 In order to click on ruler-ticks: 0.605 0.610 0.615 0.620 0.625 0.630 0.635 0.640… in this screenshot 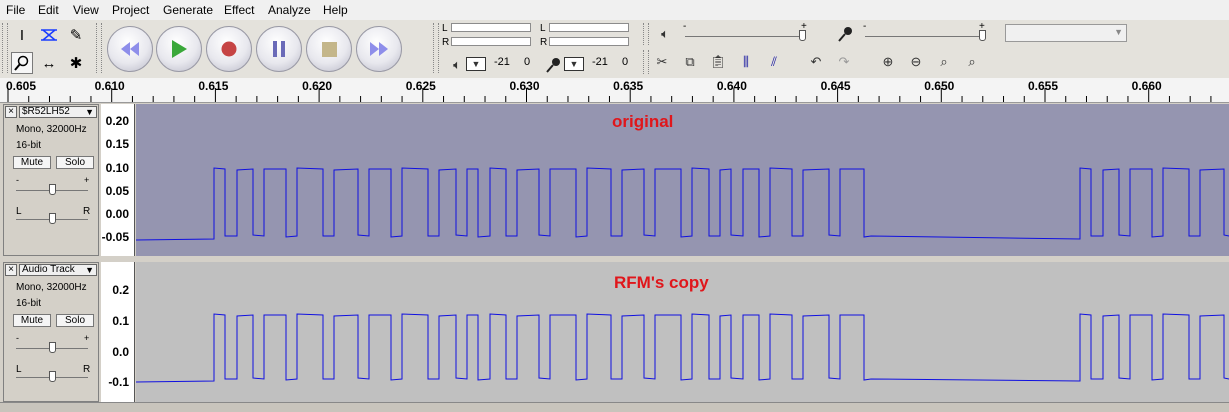, I will do `click(609, 90)`.